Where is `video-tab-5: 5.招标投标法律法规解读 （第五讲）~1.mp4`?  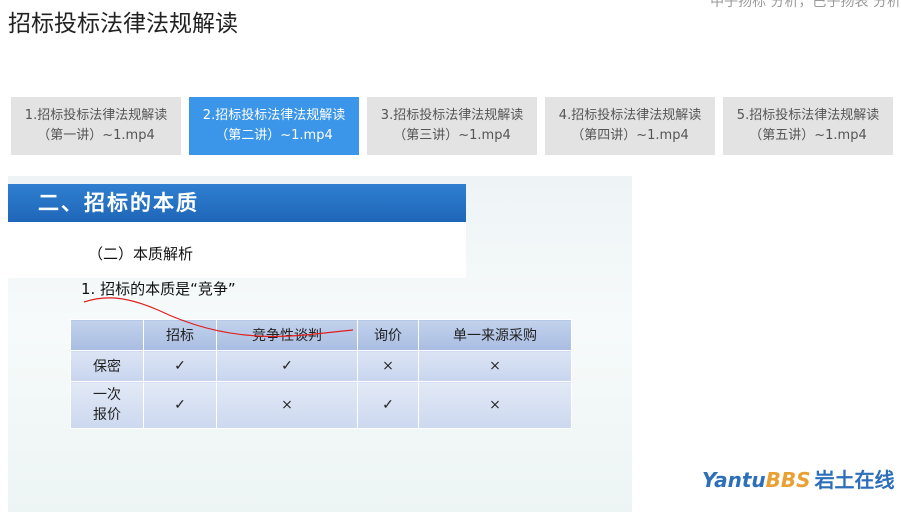
video-tab-5: 5.招标投标法律法规解读 （第五讲）~1.mp4 is located at coordinates (808, 126).